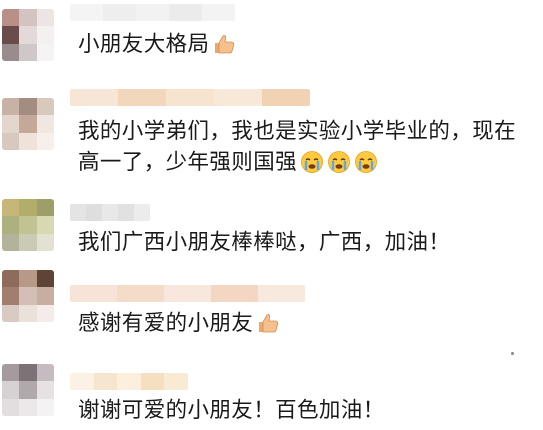 The image size is (543, 430). Describe the element at coordinates (264, 242) in the screenshot. I see `comment-body: 我们广西小朋友棒棒哒，广西，加油！` at that location.